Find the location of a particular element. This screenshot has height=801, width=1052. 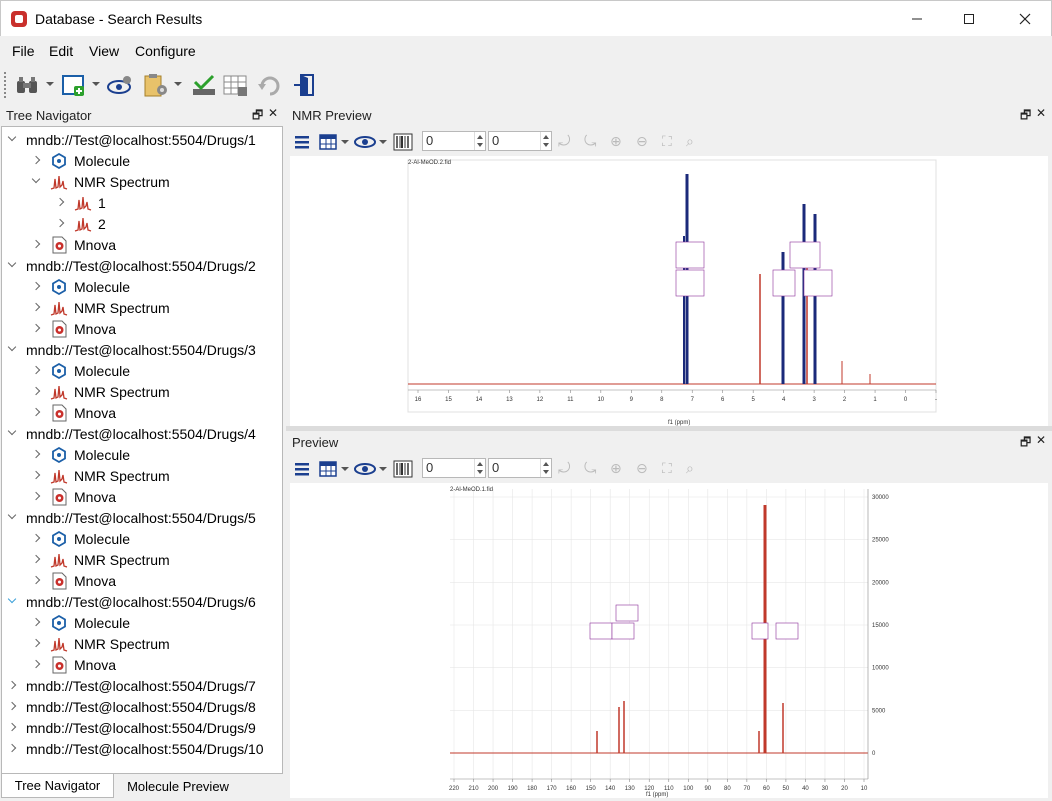

preview-zoom-reset-icon: ⌕ is located at coordinates (690, 468).